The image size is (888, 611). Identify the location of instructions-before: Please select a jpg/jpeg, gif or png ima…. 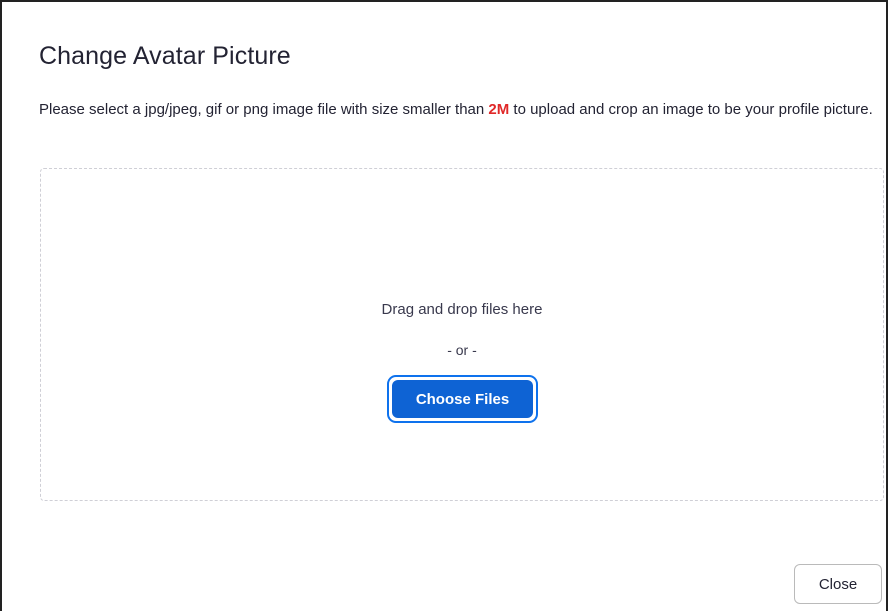
(264, 109).